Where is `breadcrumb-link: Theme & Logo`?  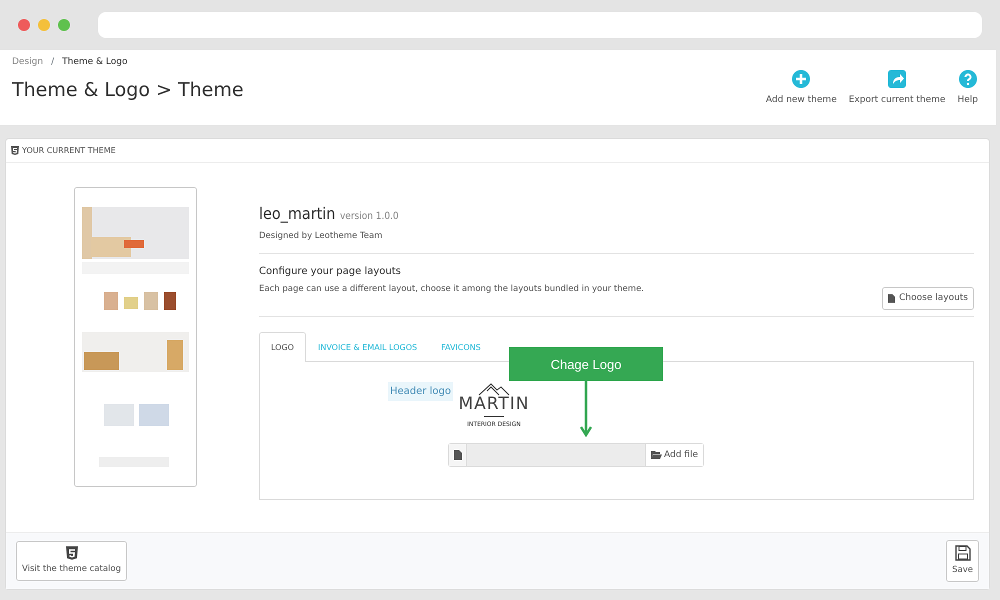
breadcrumb-link: Theme & Logo is located at coordinates (95, 62).